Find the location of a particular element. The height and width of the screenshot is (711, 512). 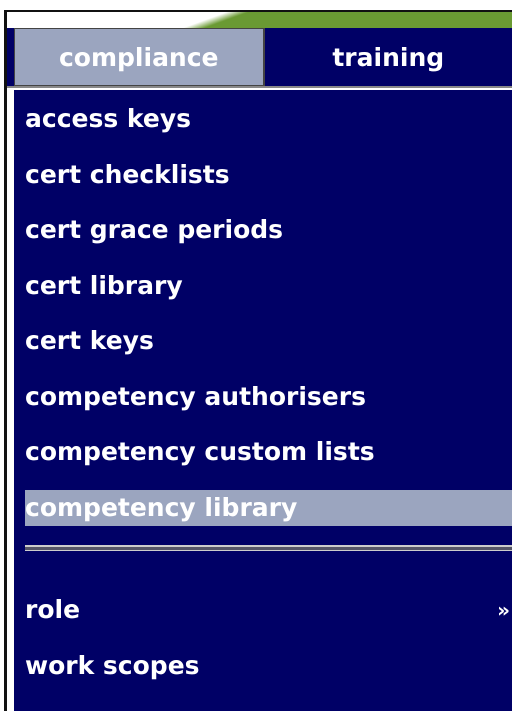

menu-item: cert keys is located at coordinates (268, 354).